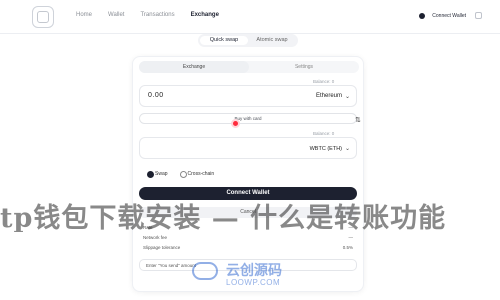 The width and height of the screenshot is (500, 300). I want to click on app-logo-icon, so click(43, 17).